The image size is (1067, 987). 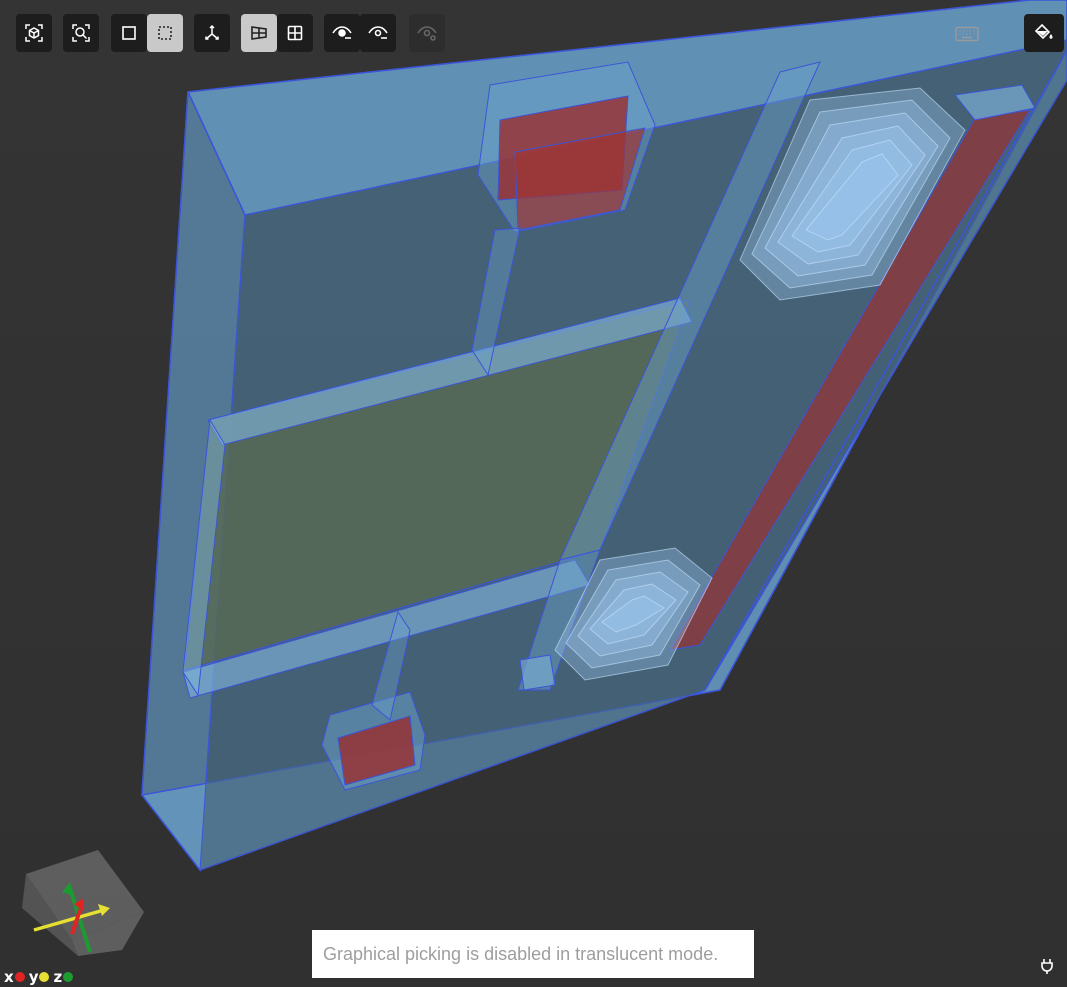 I want to click on appearance-button, so click(x=1044, y=33).